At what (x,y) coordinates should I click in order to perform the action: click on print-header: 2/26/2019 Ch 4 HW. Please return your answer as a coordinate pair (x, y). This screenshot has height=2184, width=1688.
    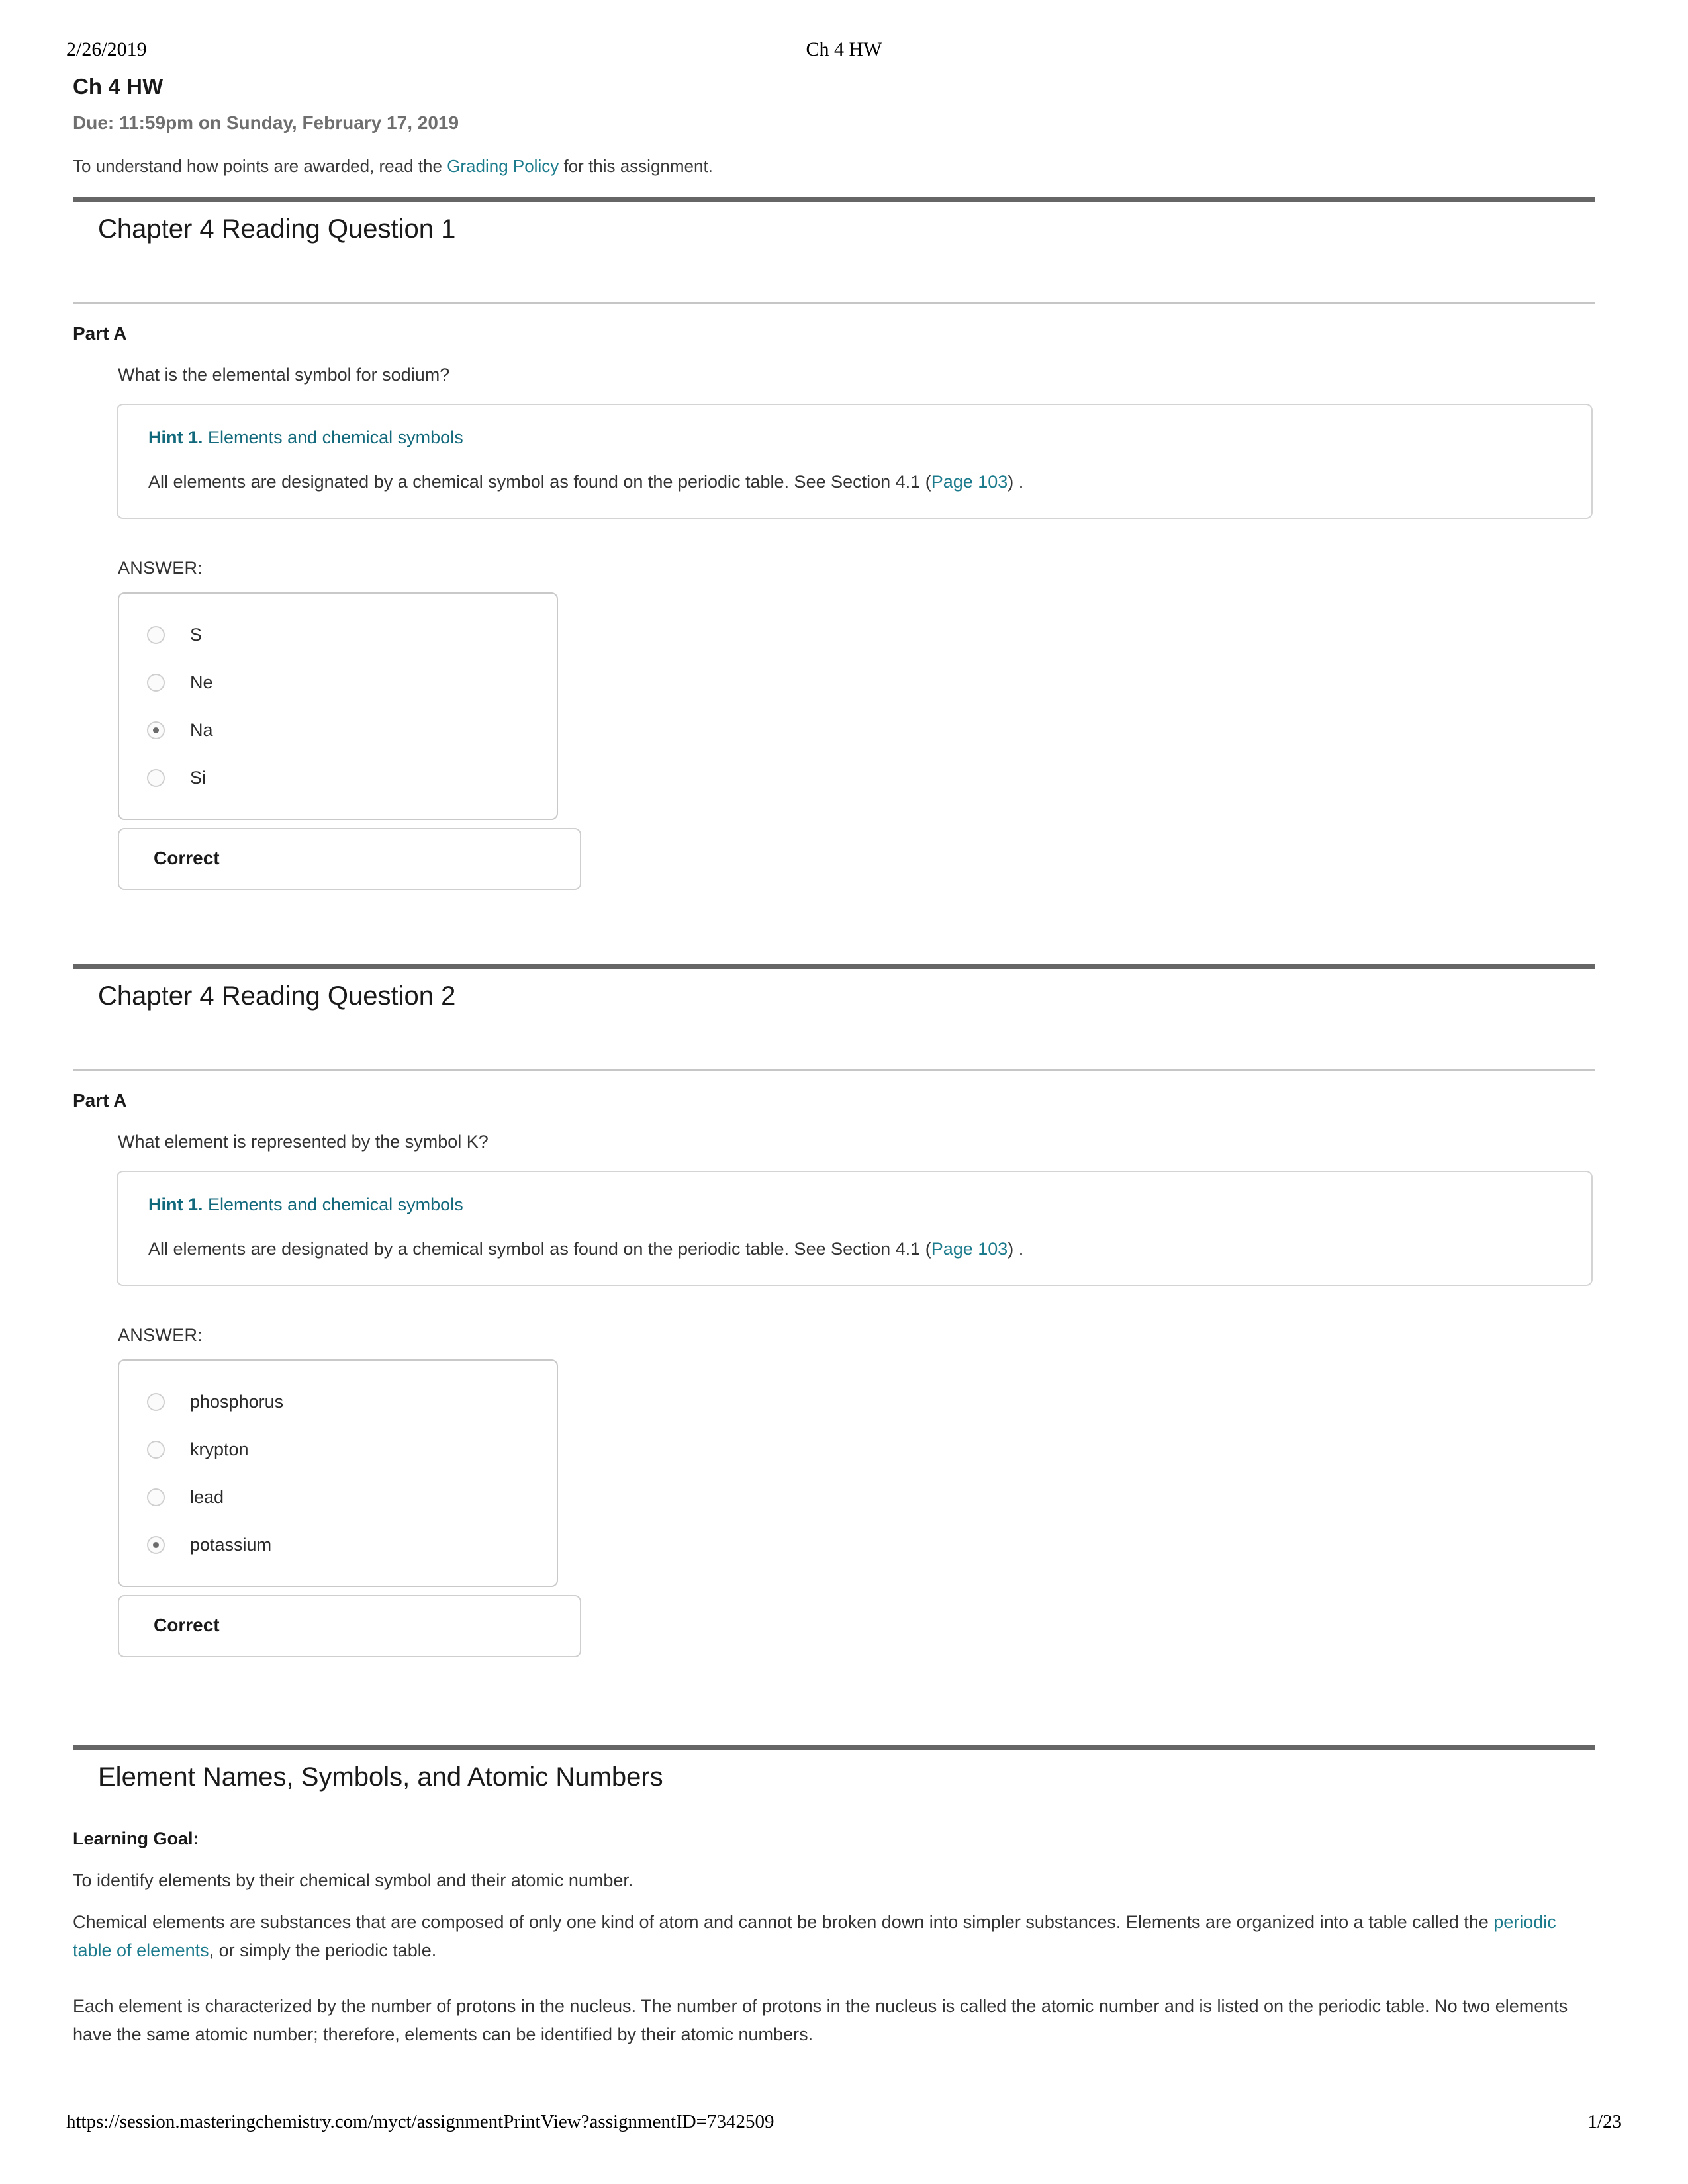
    Looking at the image, I should click on (844, 51).